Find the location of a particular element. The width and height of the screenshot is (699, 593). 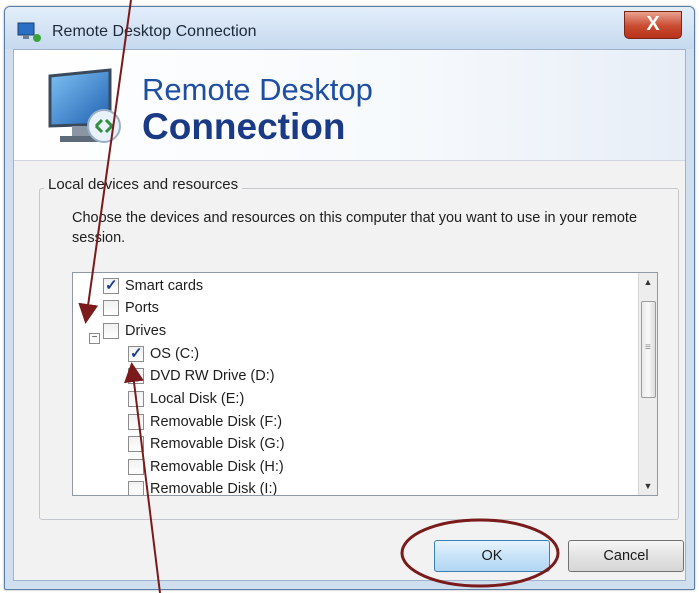

drive-f-checkbox is located at coordinates (136, 422).